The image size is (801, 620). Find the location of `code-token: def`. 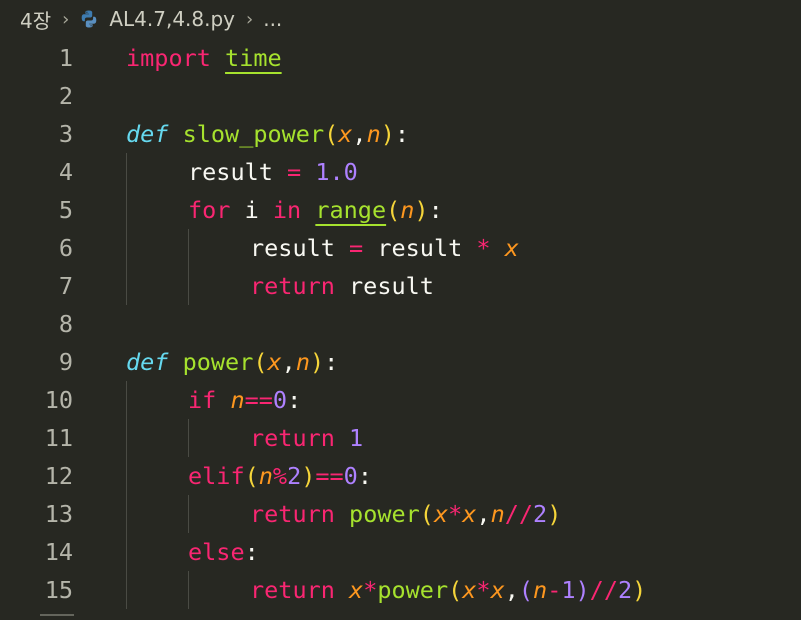

code-token: def is located at coordinates (147, 362).